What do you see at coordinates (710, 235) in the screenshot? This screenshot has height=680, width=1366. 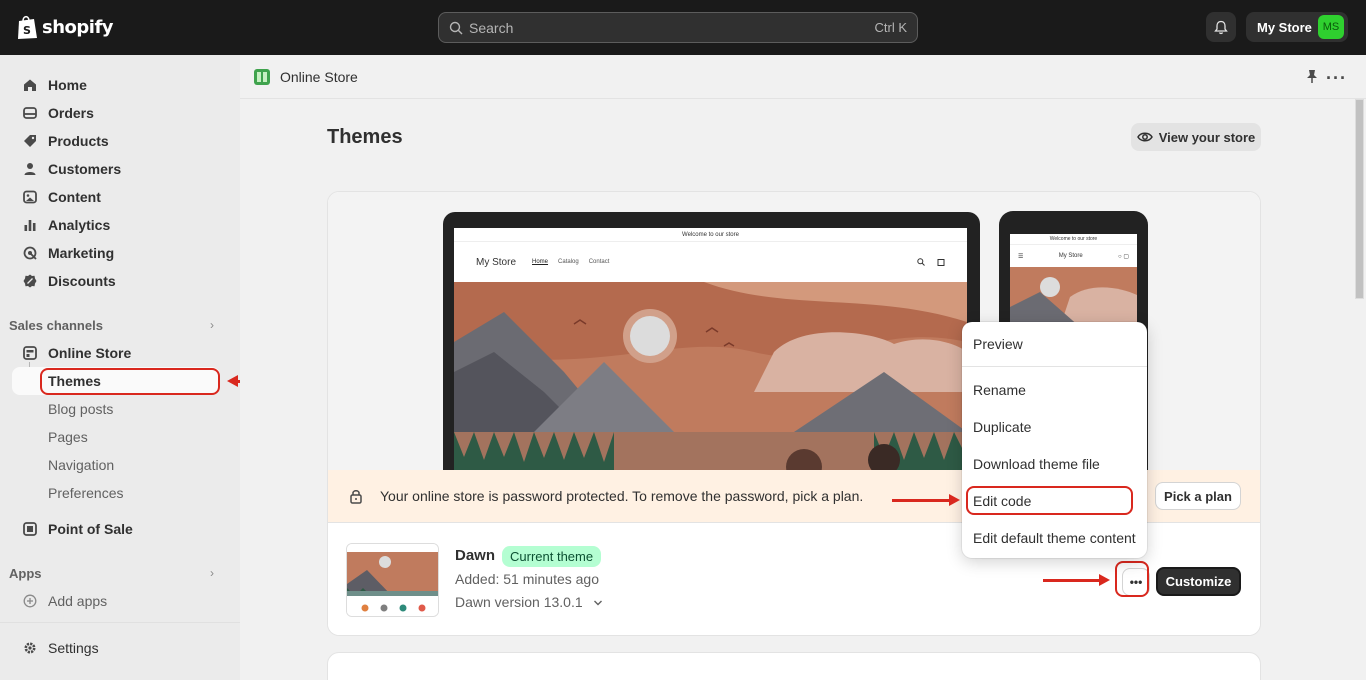 I see `announcement-bar: Welcome to our store` at bounding box center [710, 235].